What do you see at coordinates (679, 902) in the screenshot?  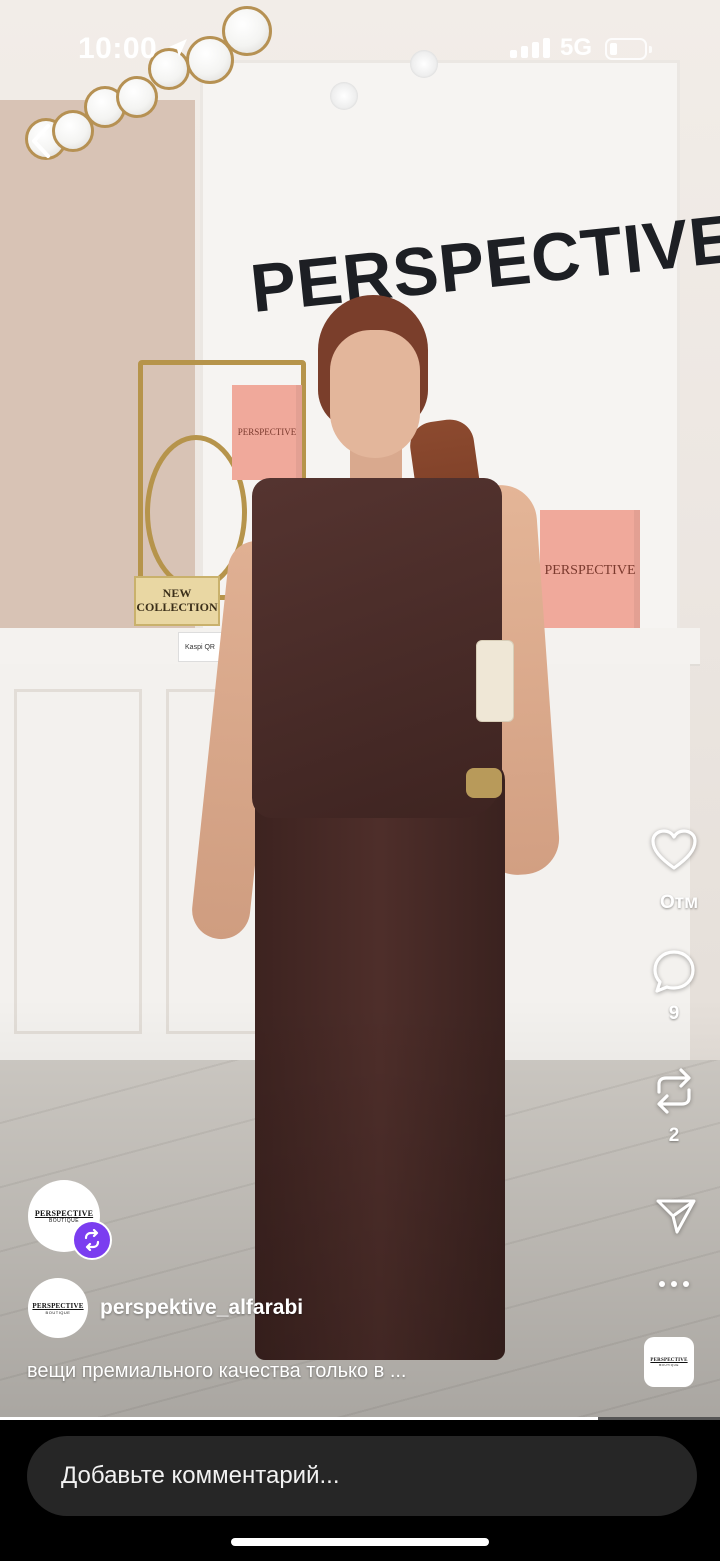 I see `like-count: Отм` at bounding box center [679, 902].